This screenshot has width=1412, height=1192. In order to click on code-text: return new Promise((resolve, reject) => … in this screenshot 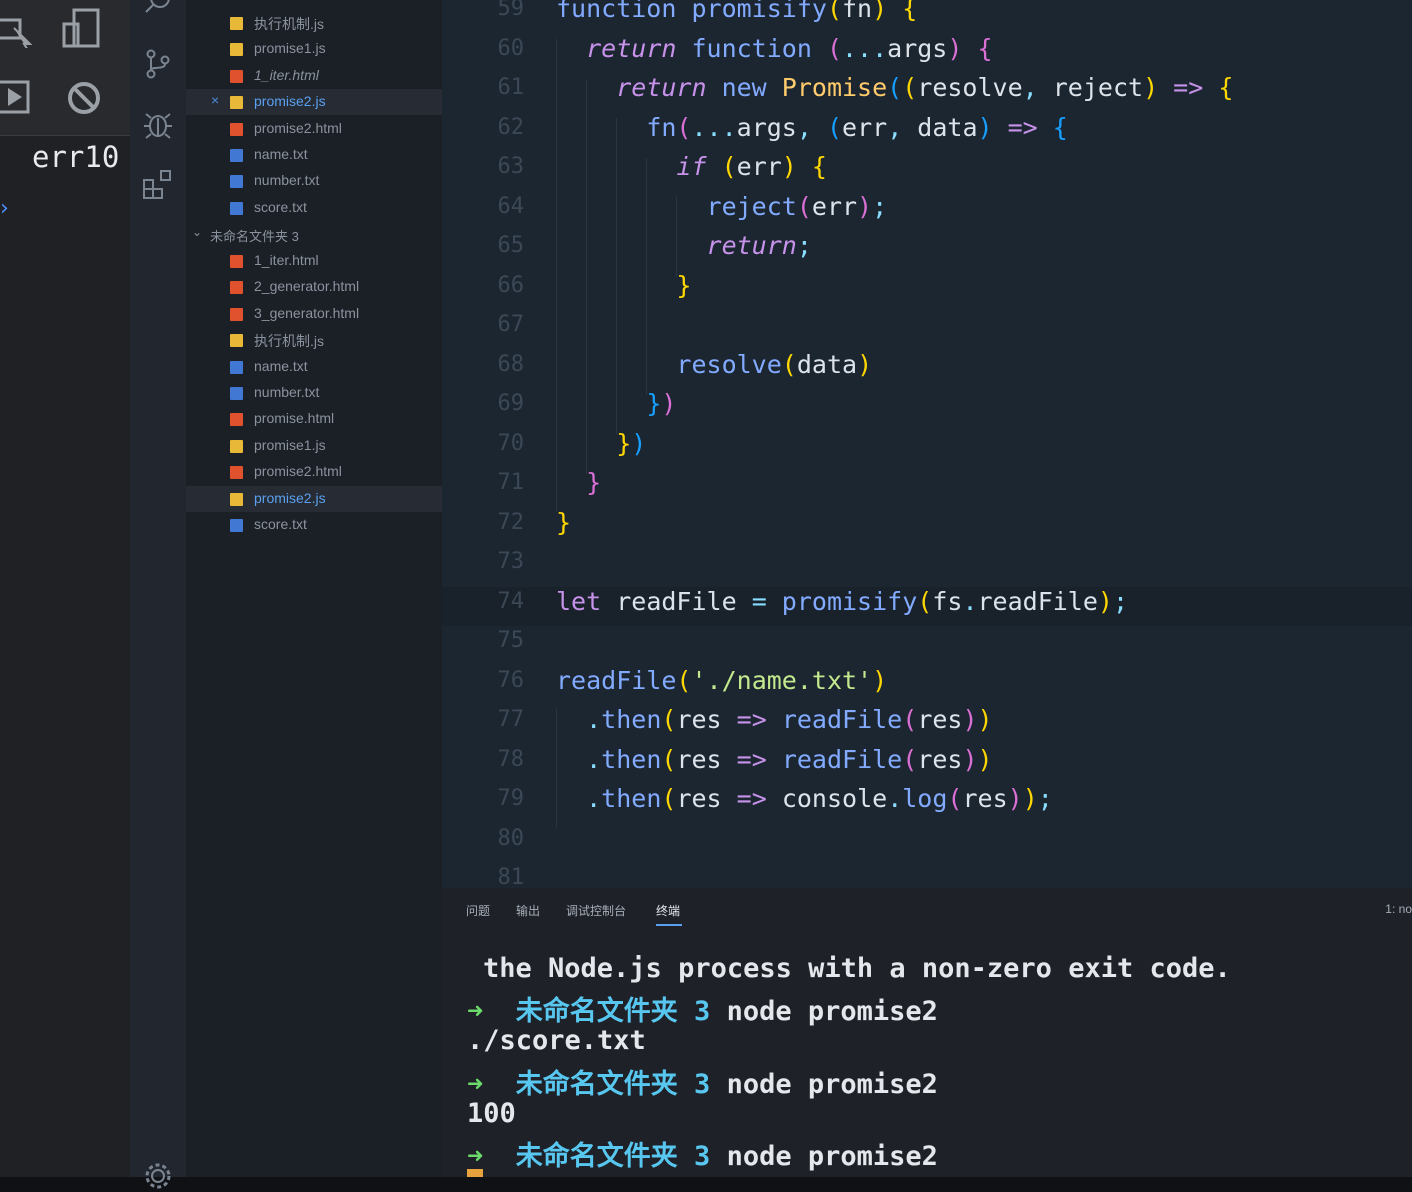, I will do `click(894, 87)`.